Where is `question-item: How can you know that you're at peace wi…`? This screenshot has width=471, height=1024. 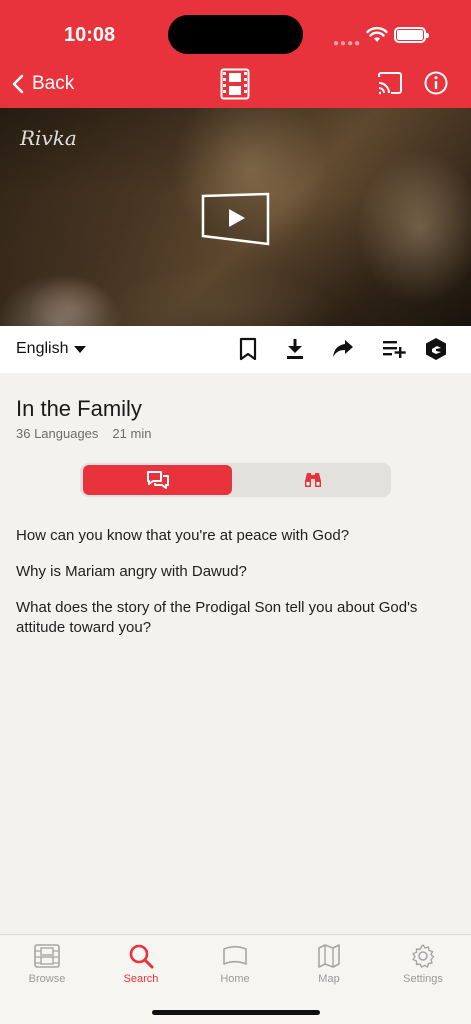 question-item: How can you know that you're at peace wi… is located at coordinates (183, 535).